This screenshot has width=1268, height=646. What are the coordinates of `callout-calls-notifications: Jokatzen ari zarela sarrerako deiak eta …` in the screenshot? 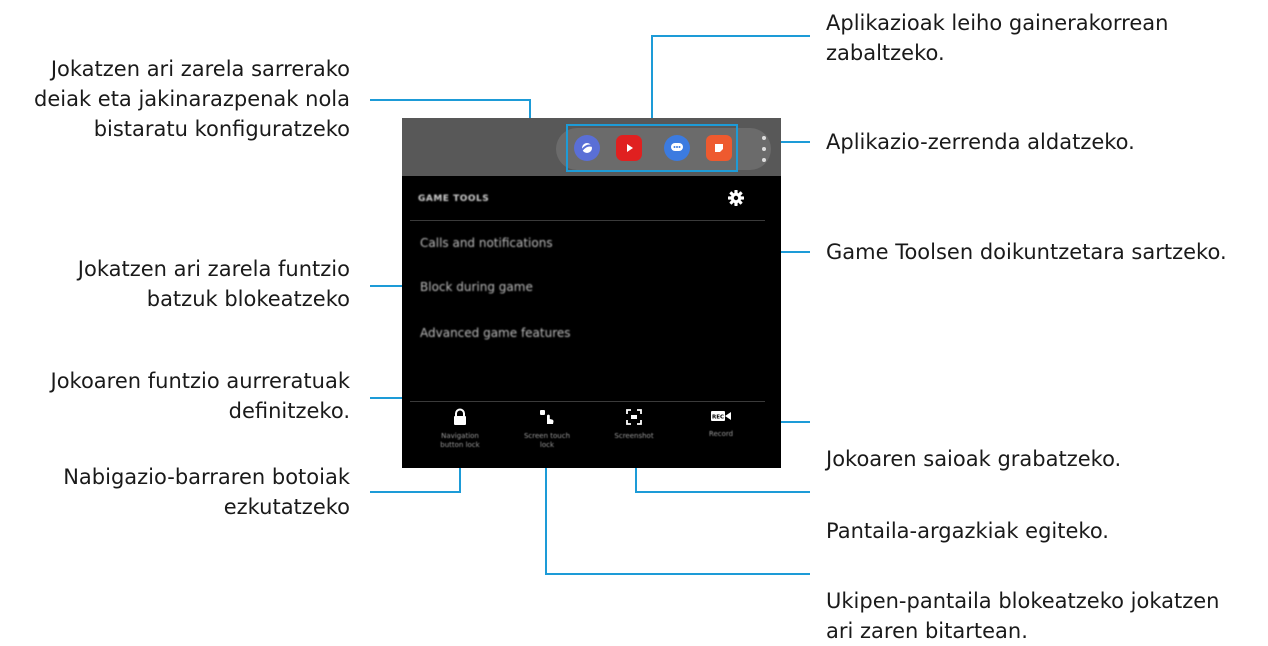 It's located at (191, 99).